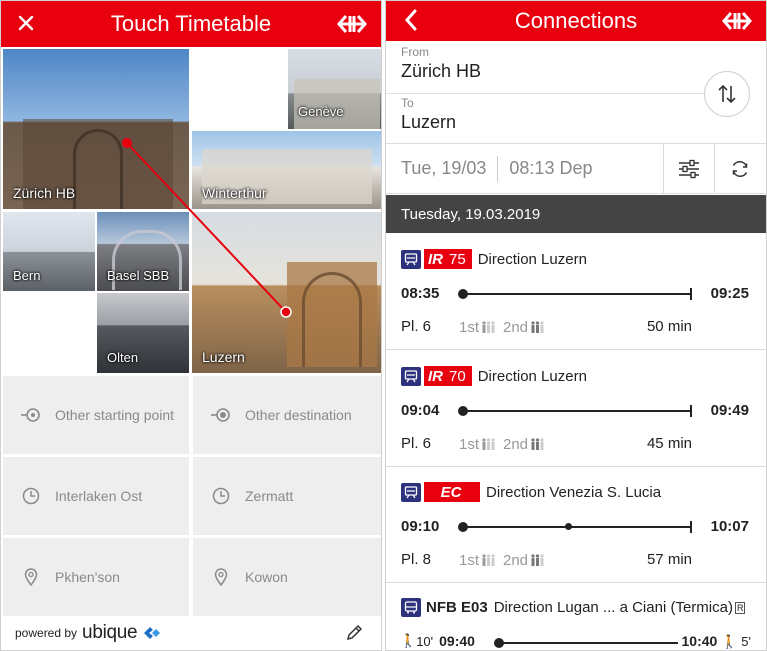 The width and height of the screenshot is (767, 651). Describe the element at coordinates (729, 410) in the screenshot. I see `arrival-time: 09:49` at that location.